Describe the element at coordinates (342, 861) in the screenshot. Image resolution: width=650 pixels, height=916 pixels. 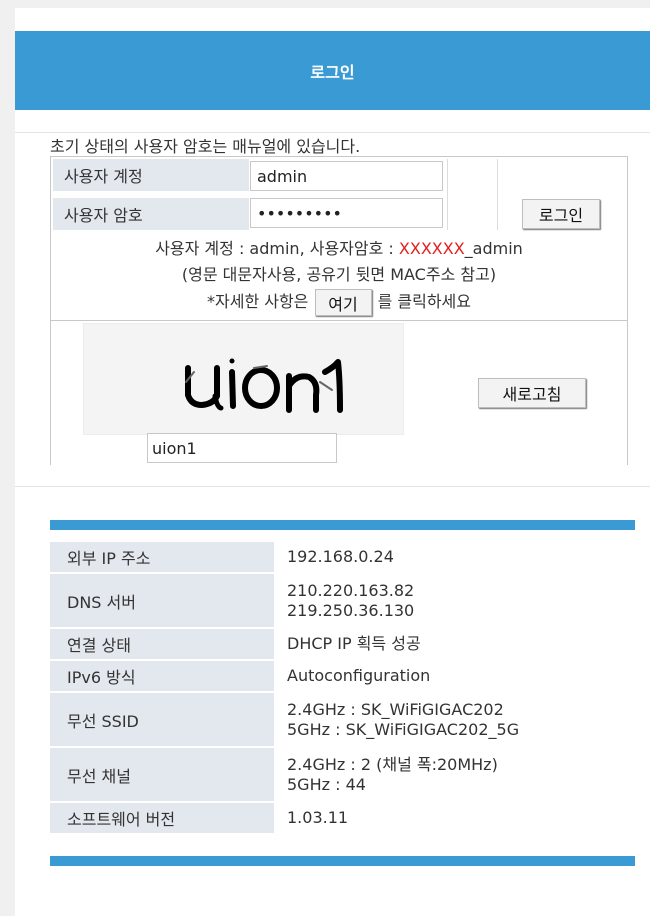
I see `status-bottom-bar` at that location.